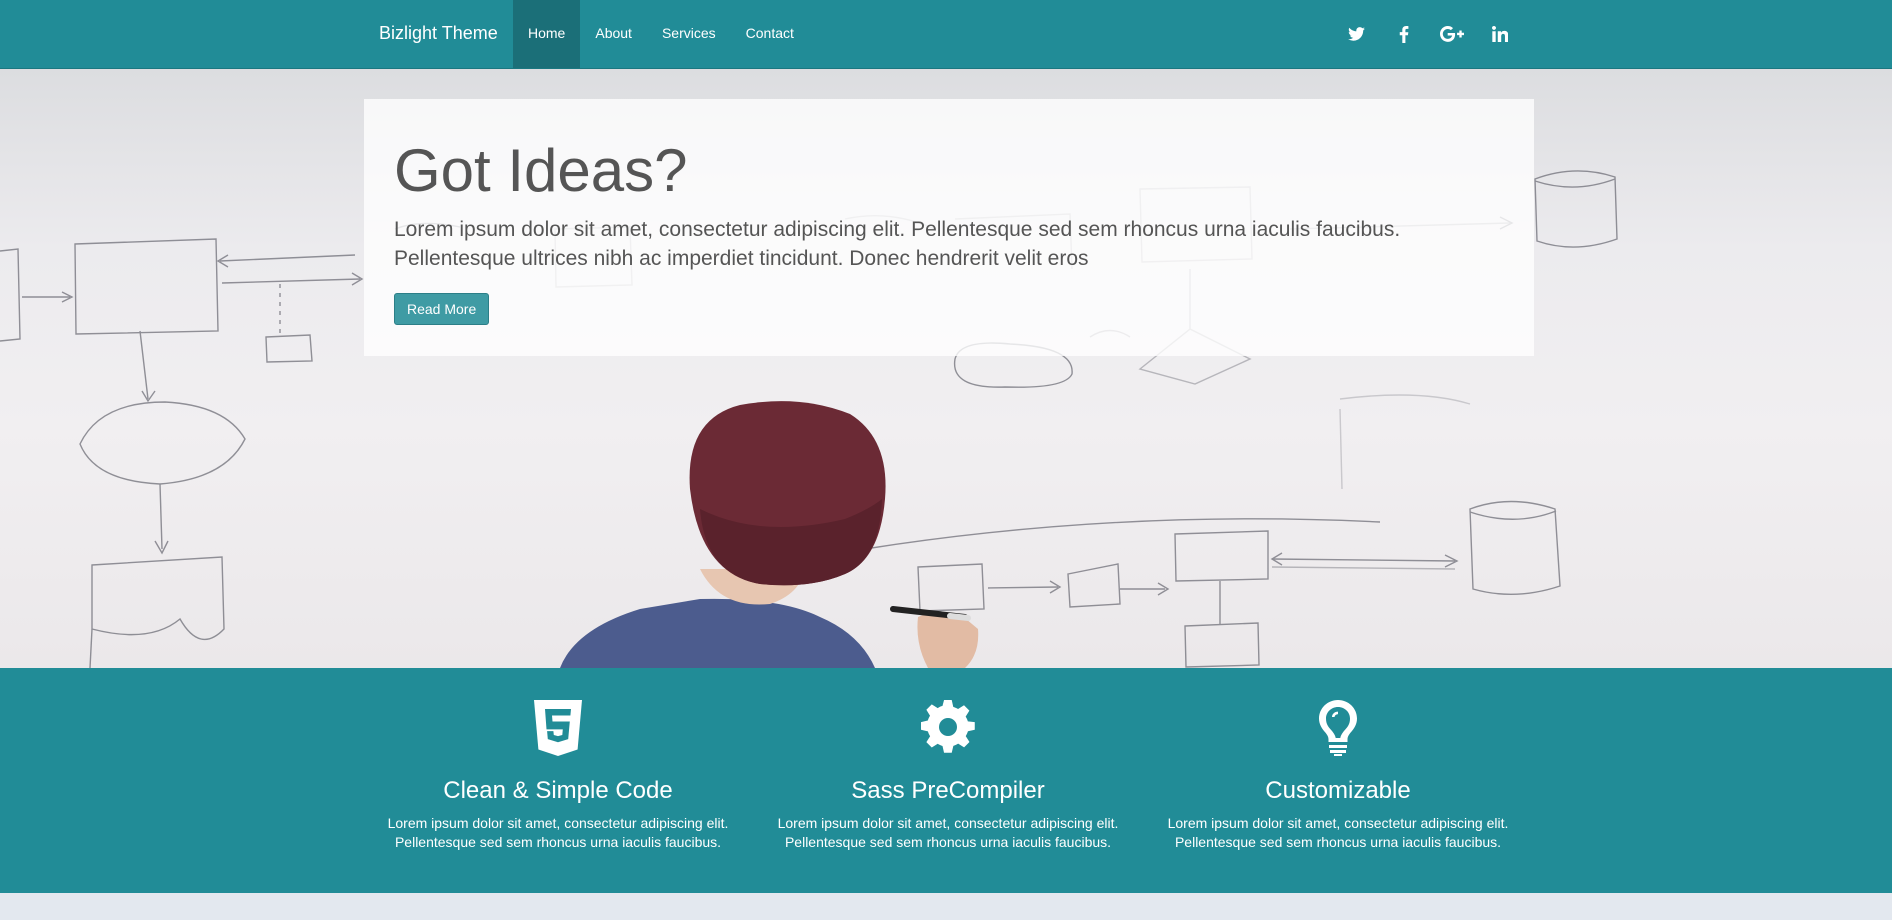 The image size is (1892, 920). Describe the element at coordinates (442, 309) in the screenshot. I see `read-more-button: Read More` at that location.